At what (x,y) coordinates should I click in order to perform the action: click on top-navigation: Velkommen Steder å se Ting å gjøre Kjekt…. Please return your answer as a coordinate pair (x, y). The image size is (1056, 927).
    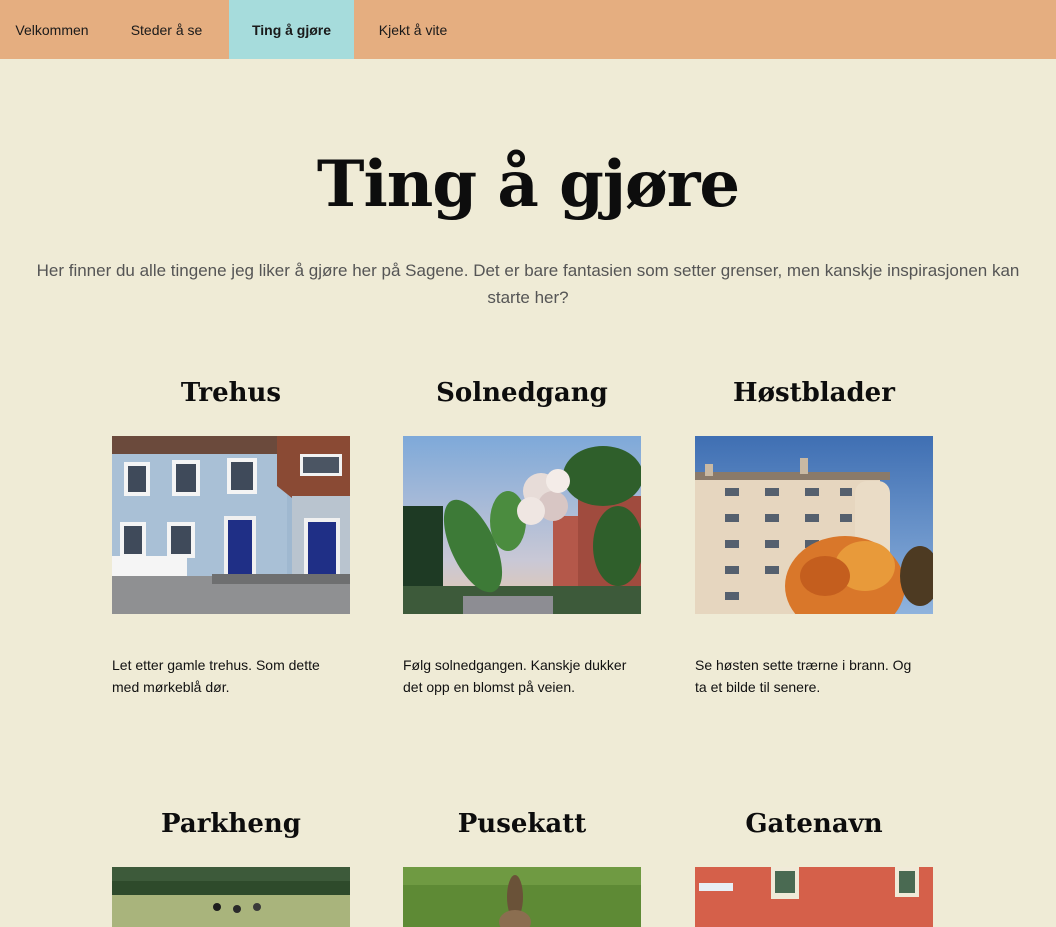
    Looking at the image, I should click on (528, 29).